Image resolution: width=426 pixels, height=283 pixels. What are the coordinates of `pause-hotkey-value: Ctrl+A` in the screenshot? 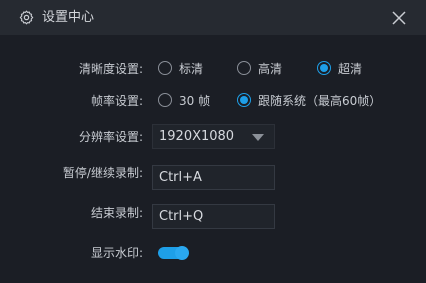 It's located at (180, 177).